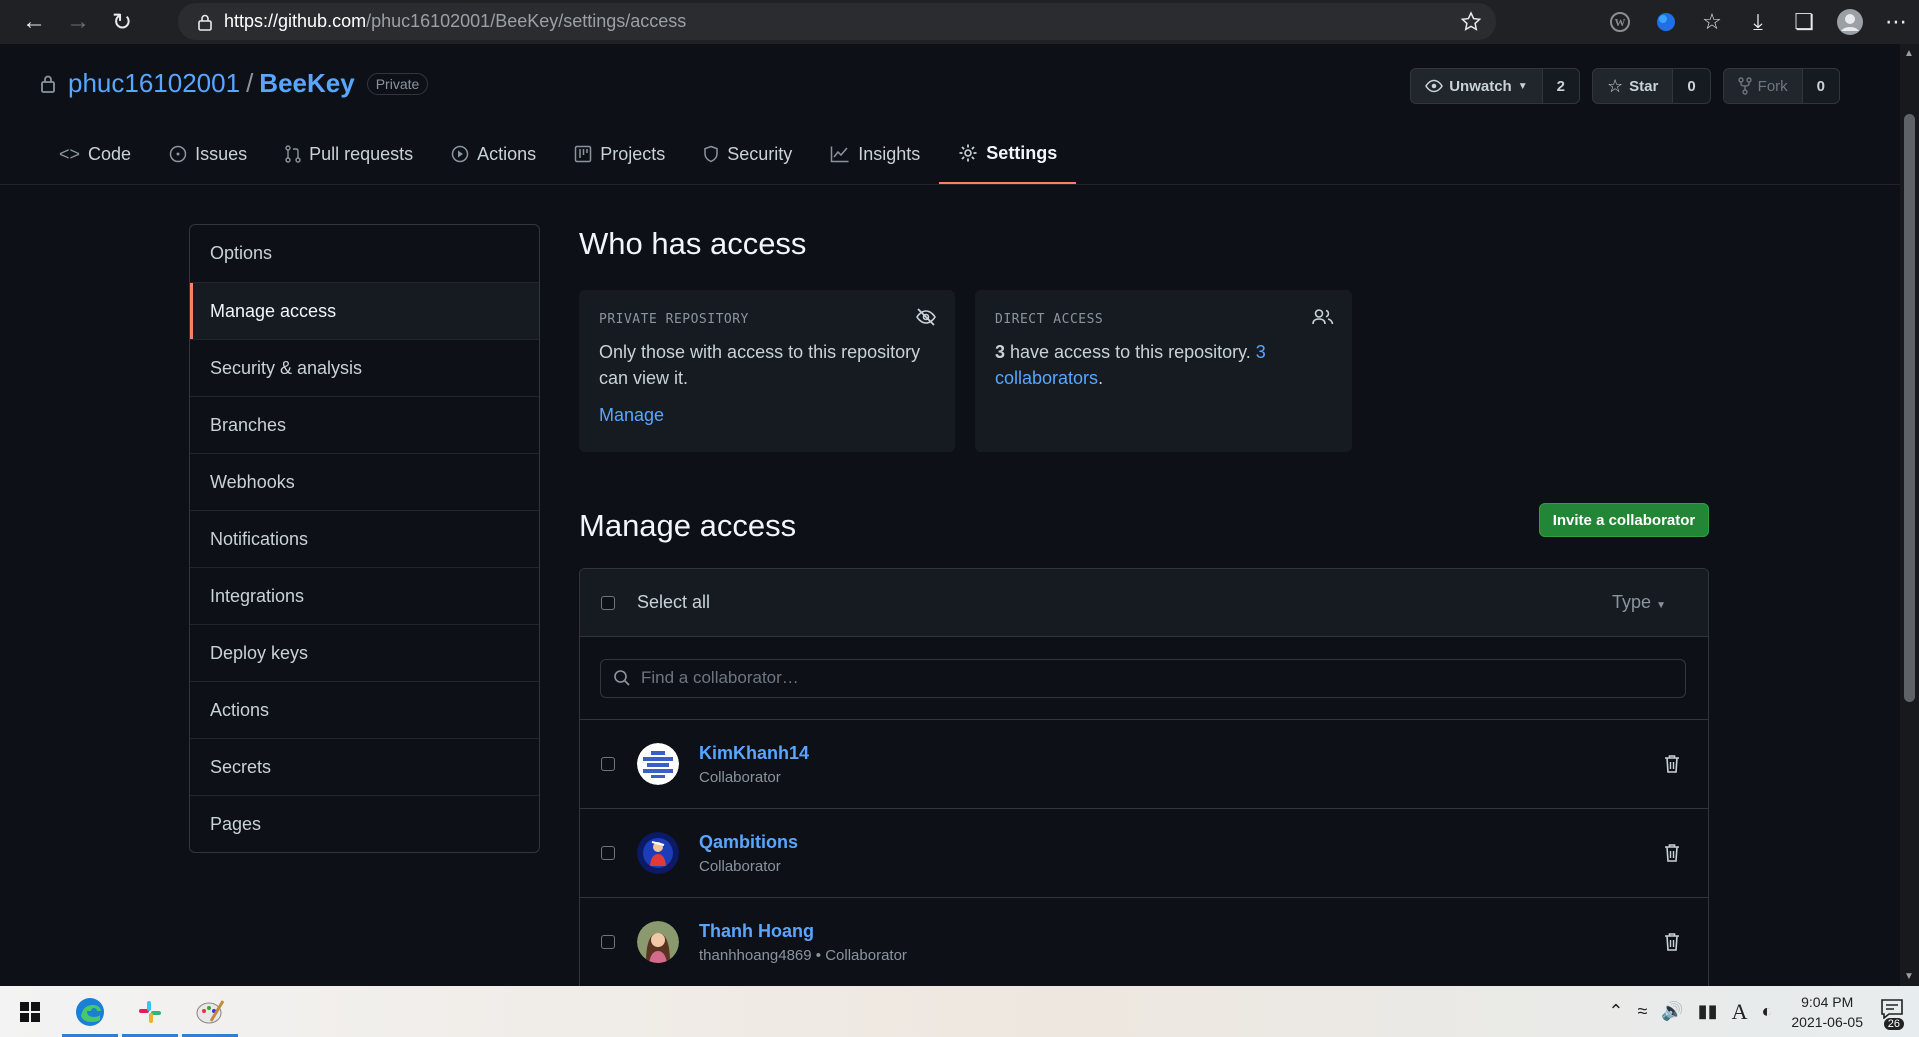  I want to click on tab-security: Security, so click(747, 154).